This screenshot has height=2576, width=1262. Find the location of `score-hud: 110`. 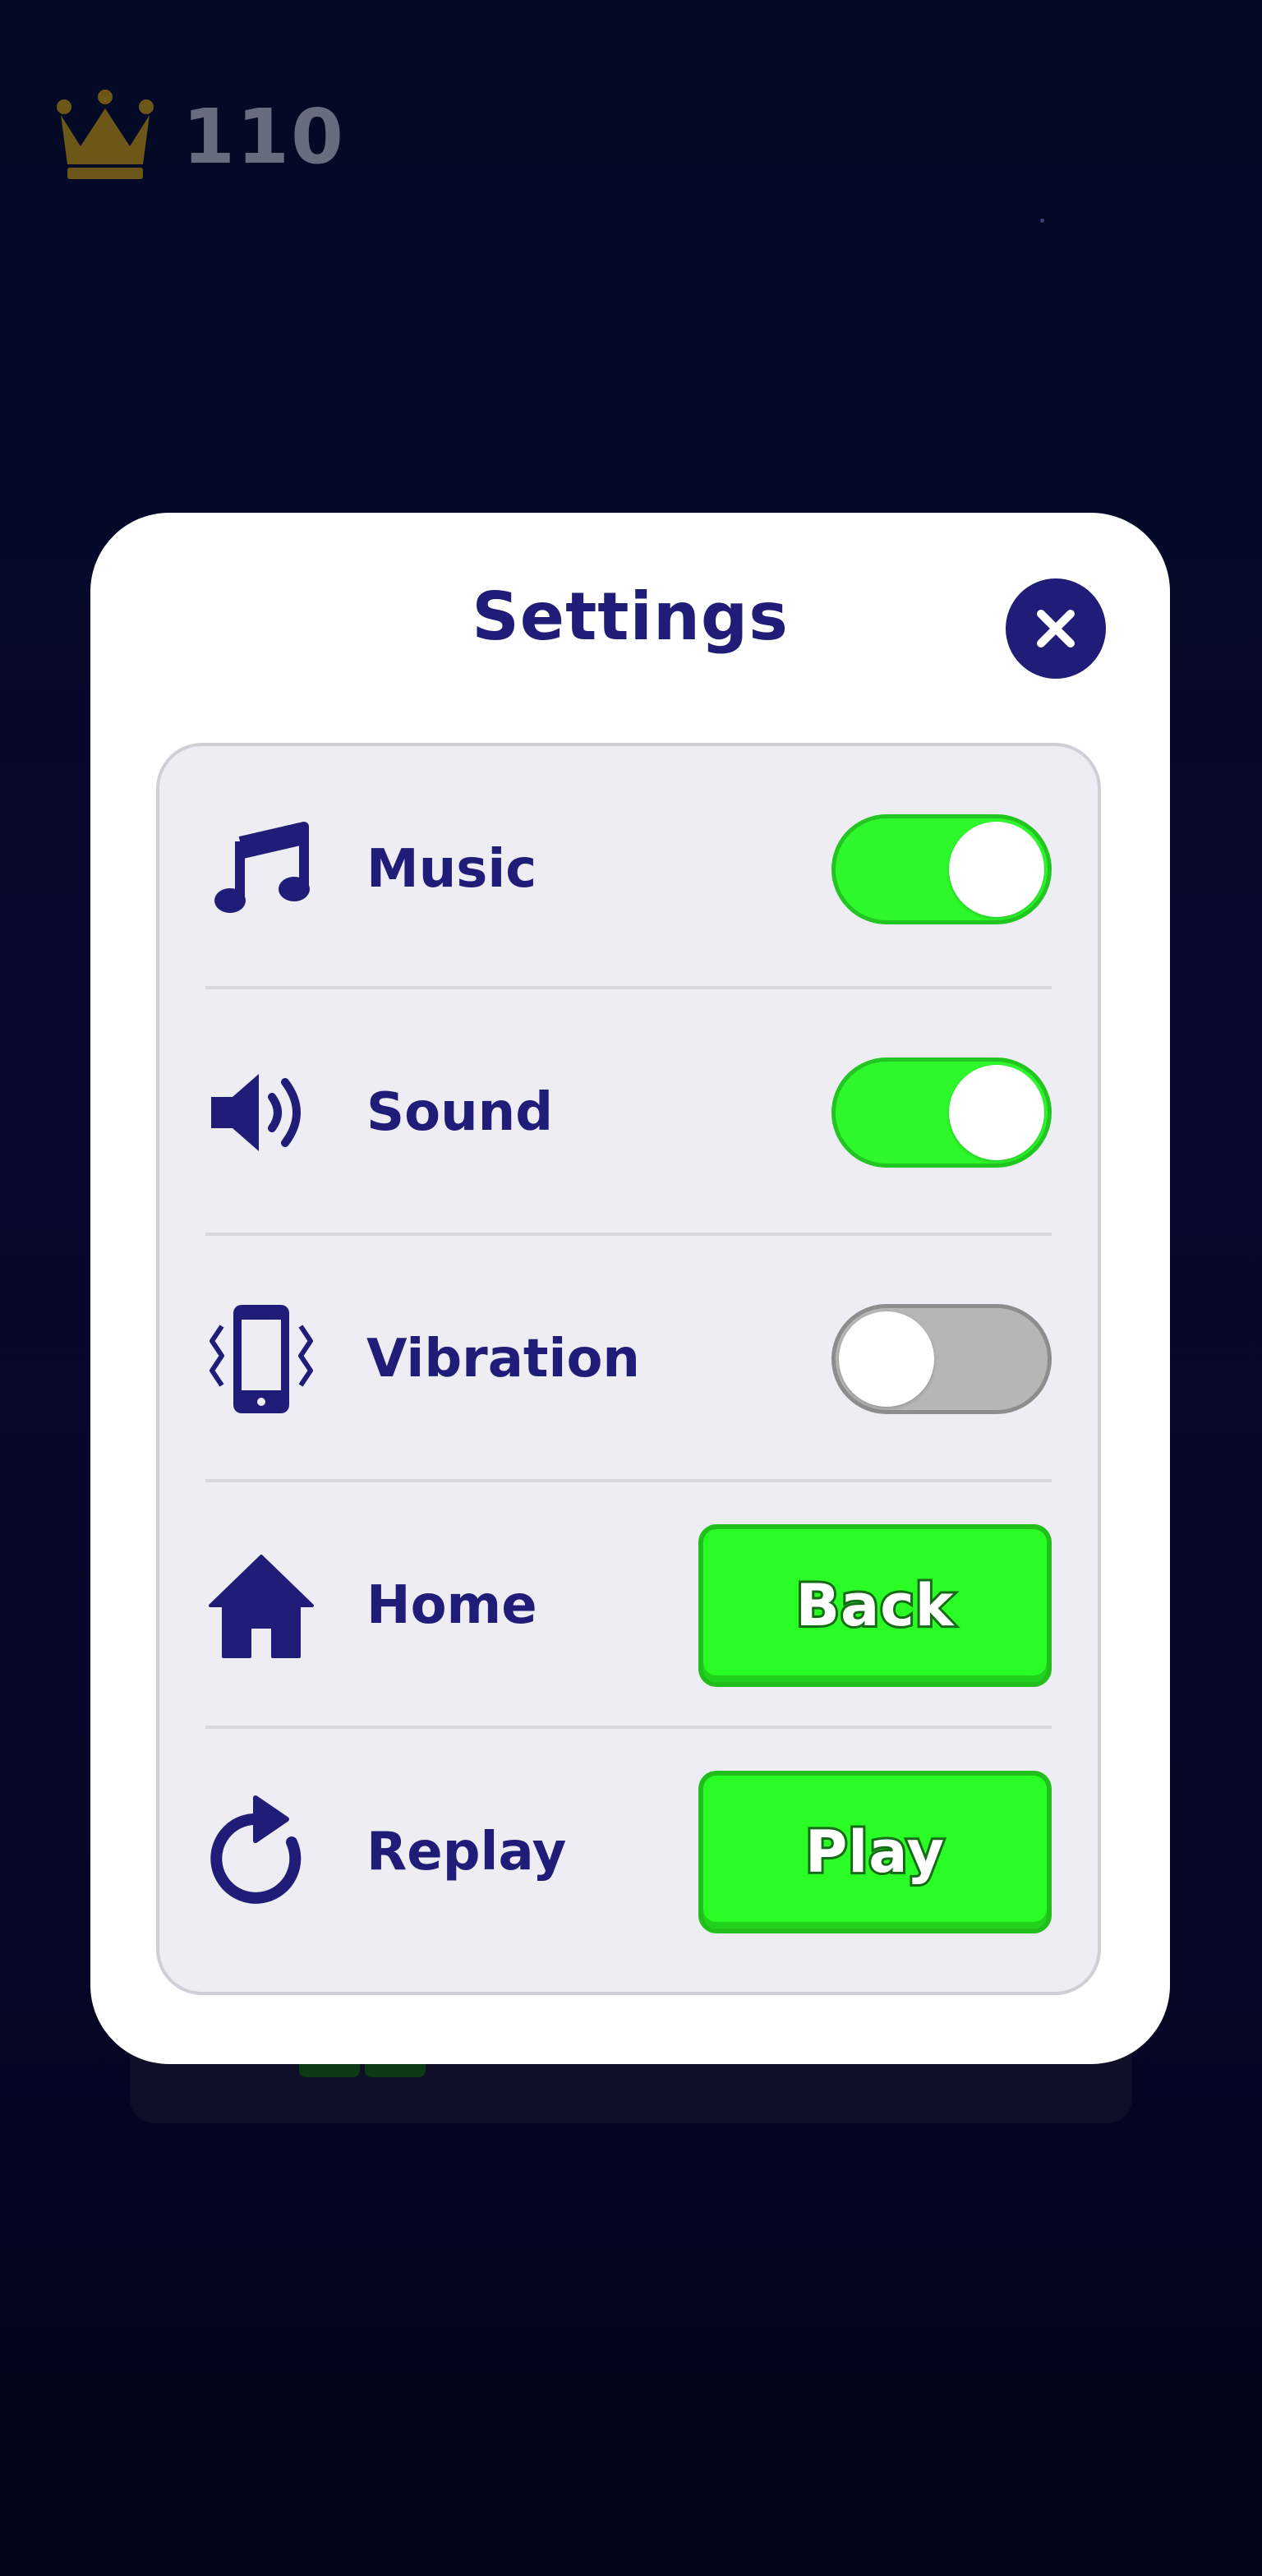

score-hud: 110 is located at coordinates (199, 136).